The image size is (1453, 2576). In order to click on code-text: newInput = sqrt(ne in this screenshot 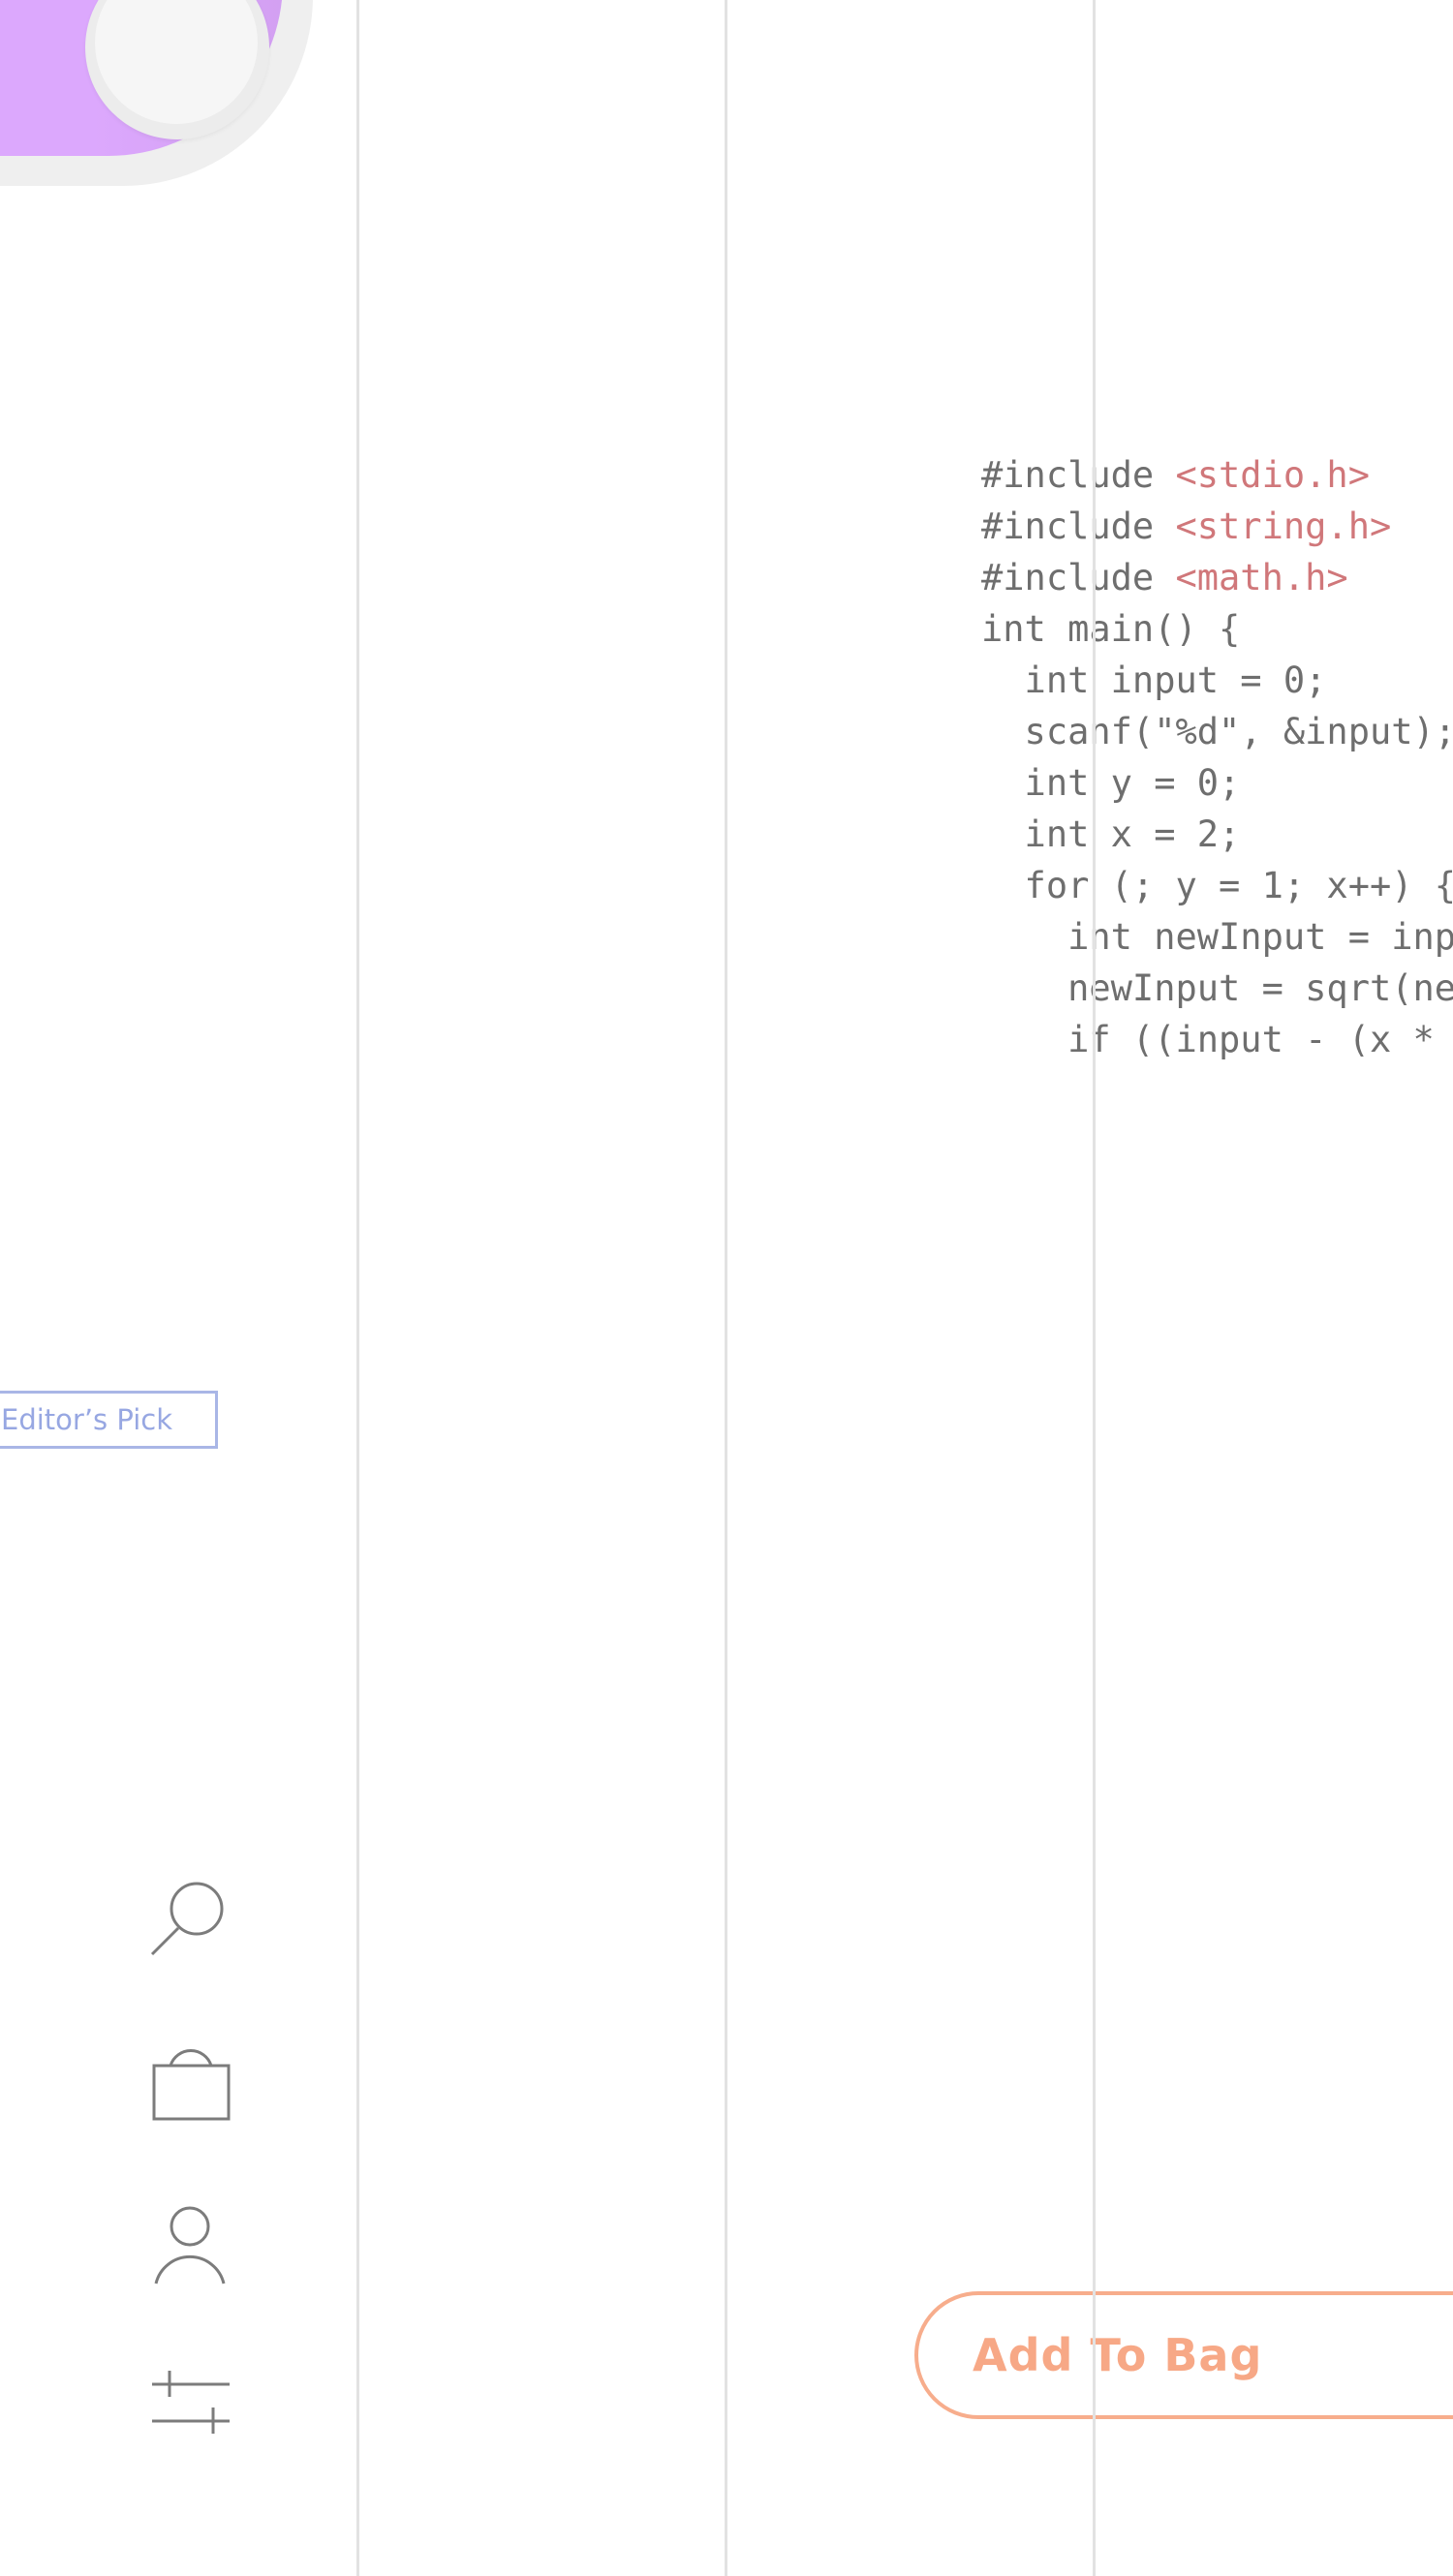, I will do `click(1217, 988)`.